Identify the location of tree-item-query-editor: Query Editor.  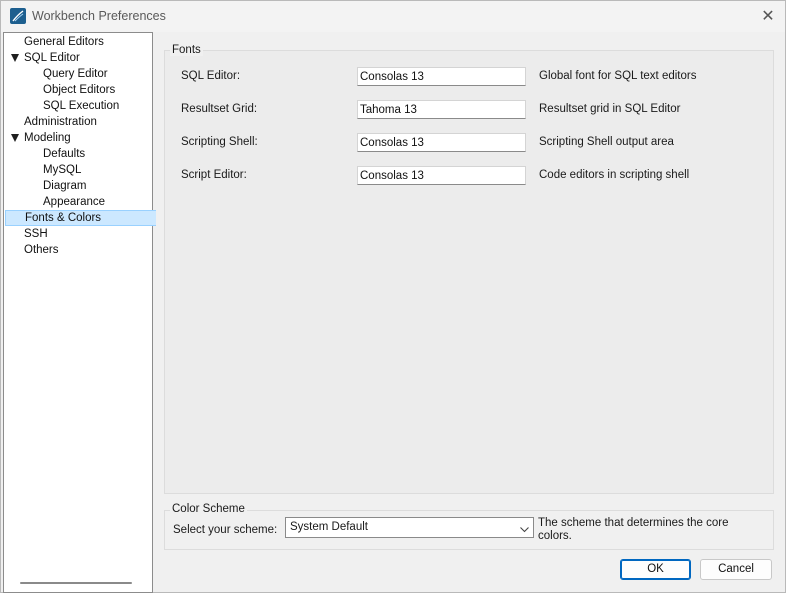
(75, 74).